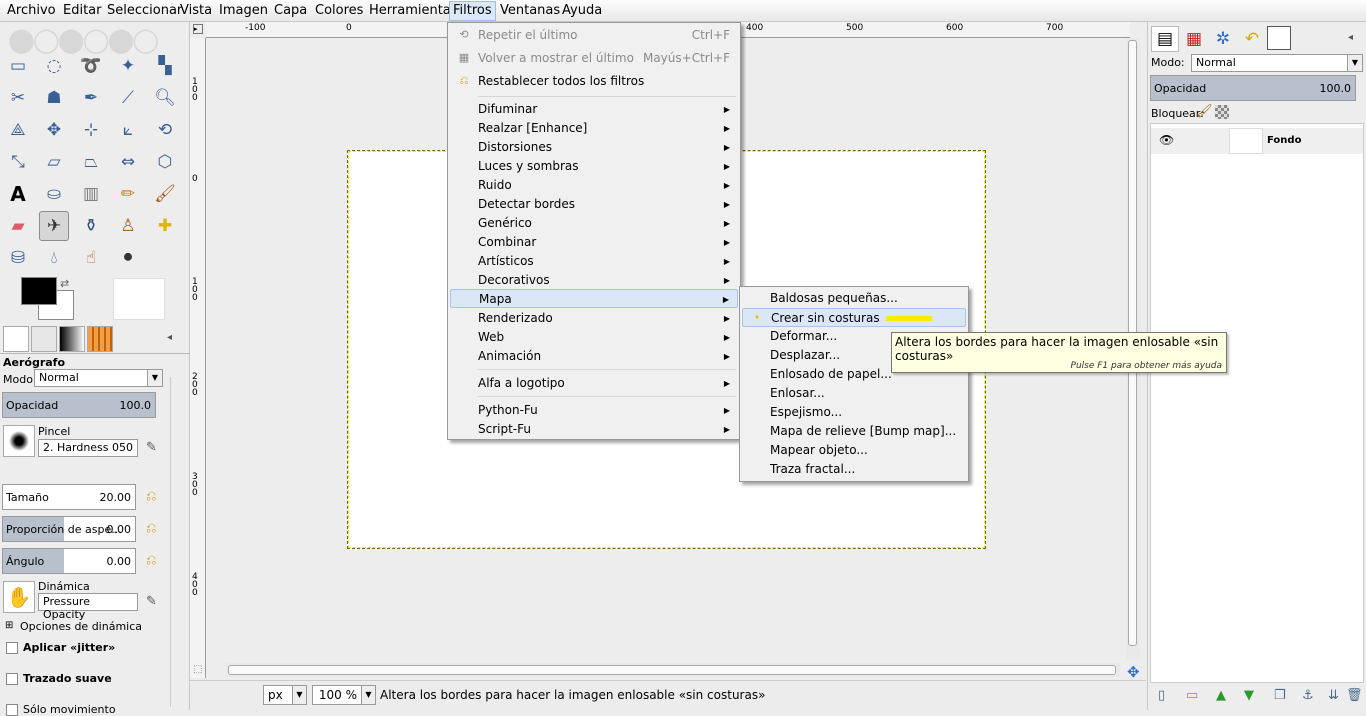  What do you see at coordinates (54, 66) in the screenshot?
I see `ellipse-select-icon: ◌` at bounding box center [54, 66].